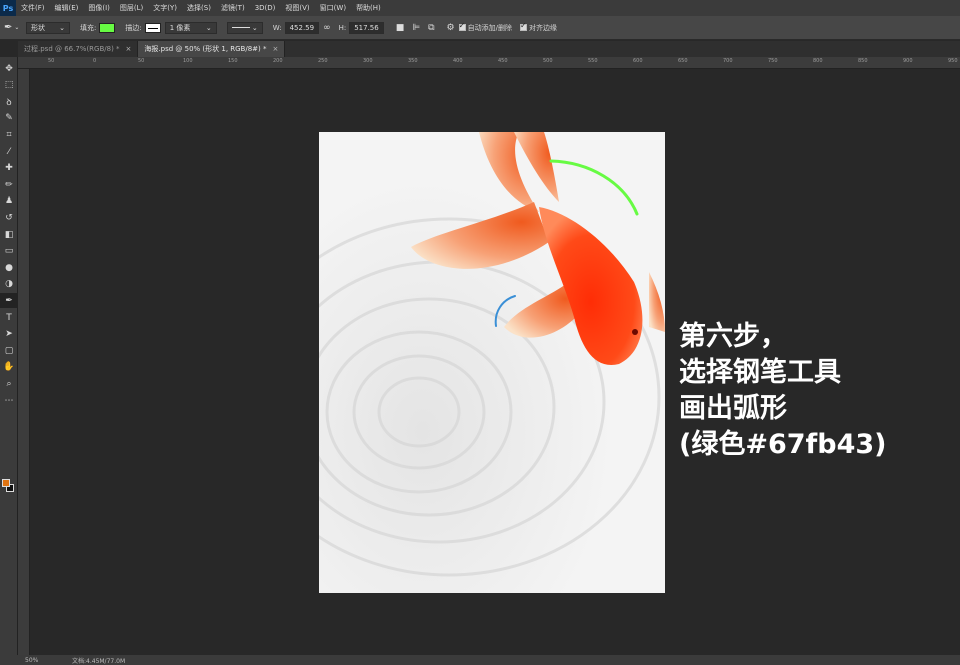 This screenshot has width=960, height=665. Describe the element at coordinates (327, 28) in the screenshot. I see `link-icon: ∞` at that location.